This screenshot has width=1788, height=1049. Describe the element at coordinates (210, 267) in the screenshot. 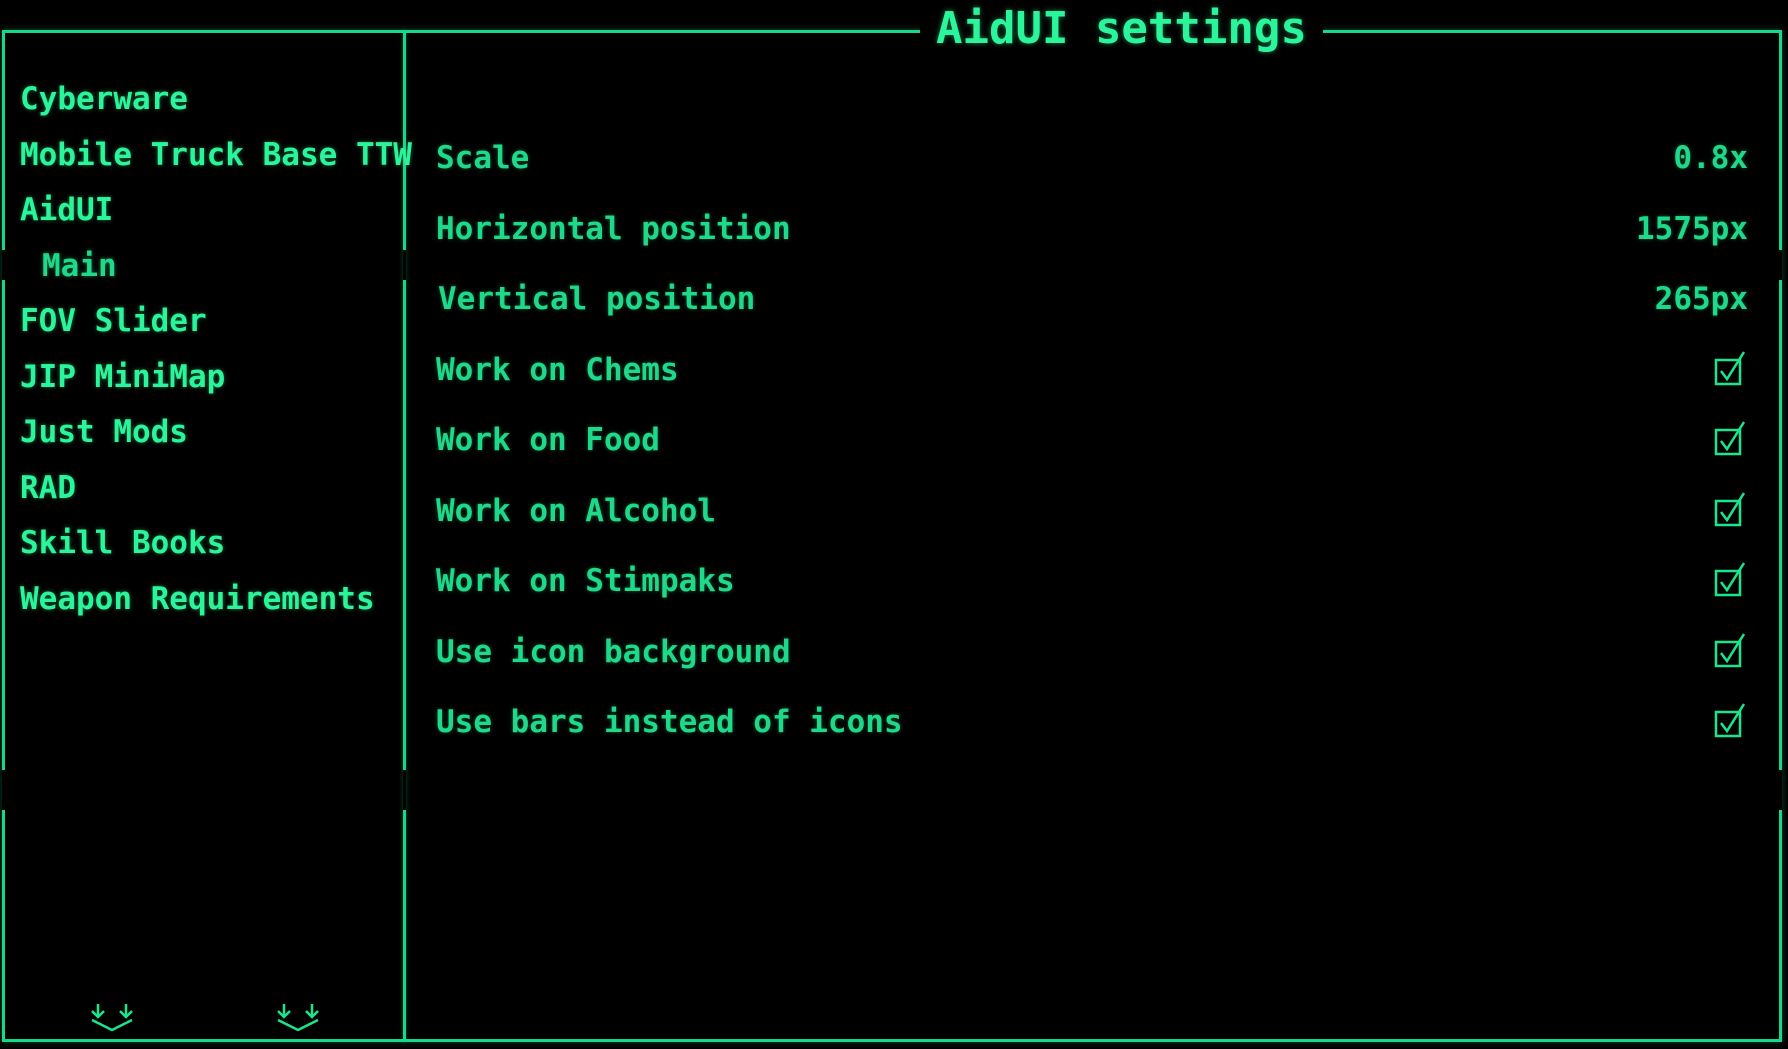

I see `sidebar-subitem-main: Main` at that location.